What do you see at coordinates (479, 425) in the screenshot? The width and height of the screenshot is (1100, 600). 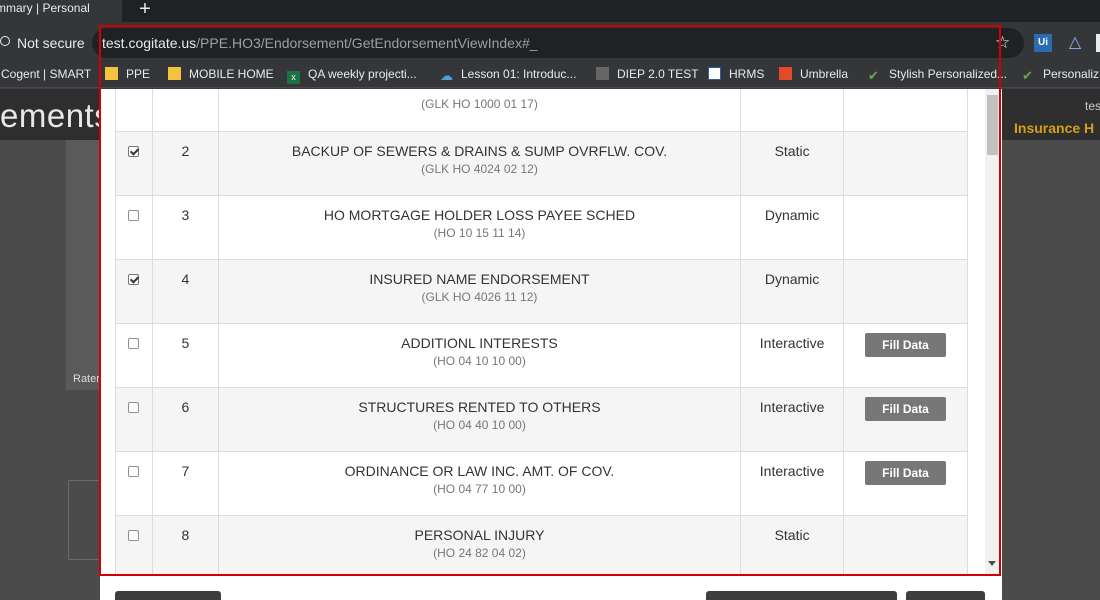 I see `form-code: (HO 04 40 10 00)` at bounding box center [479, 425].